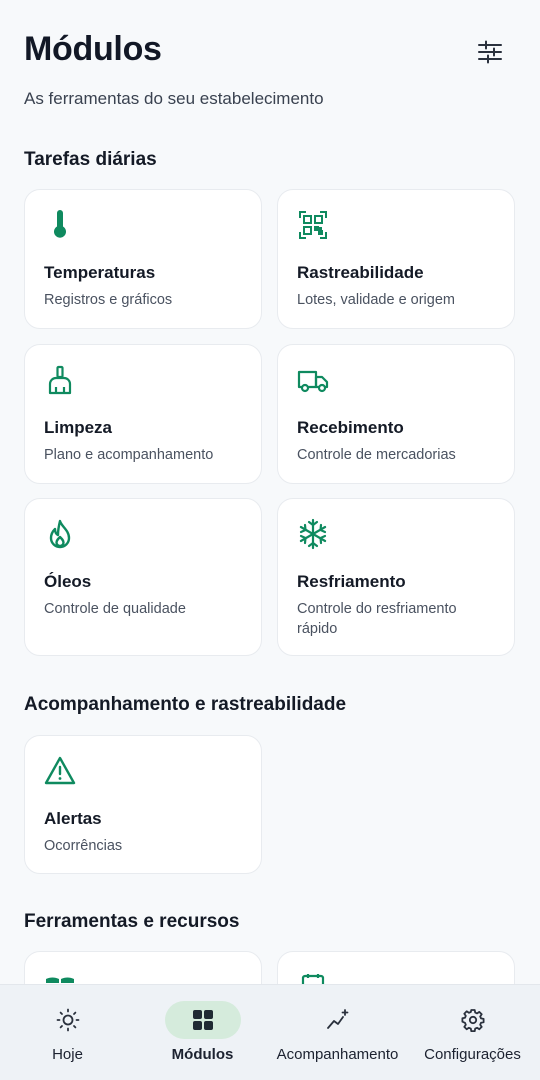 This screenshot has width=540, height=1080. Describe the element at coordinates (129, 455) in the screenshot. I see `card-description: Plano e acompanhamento` at that location.